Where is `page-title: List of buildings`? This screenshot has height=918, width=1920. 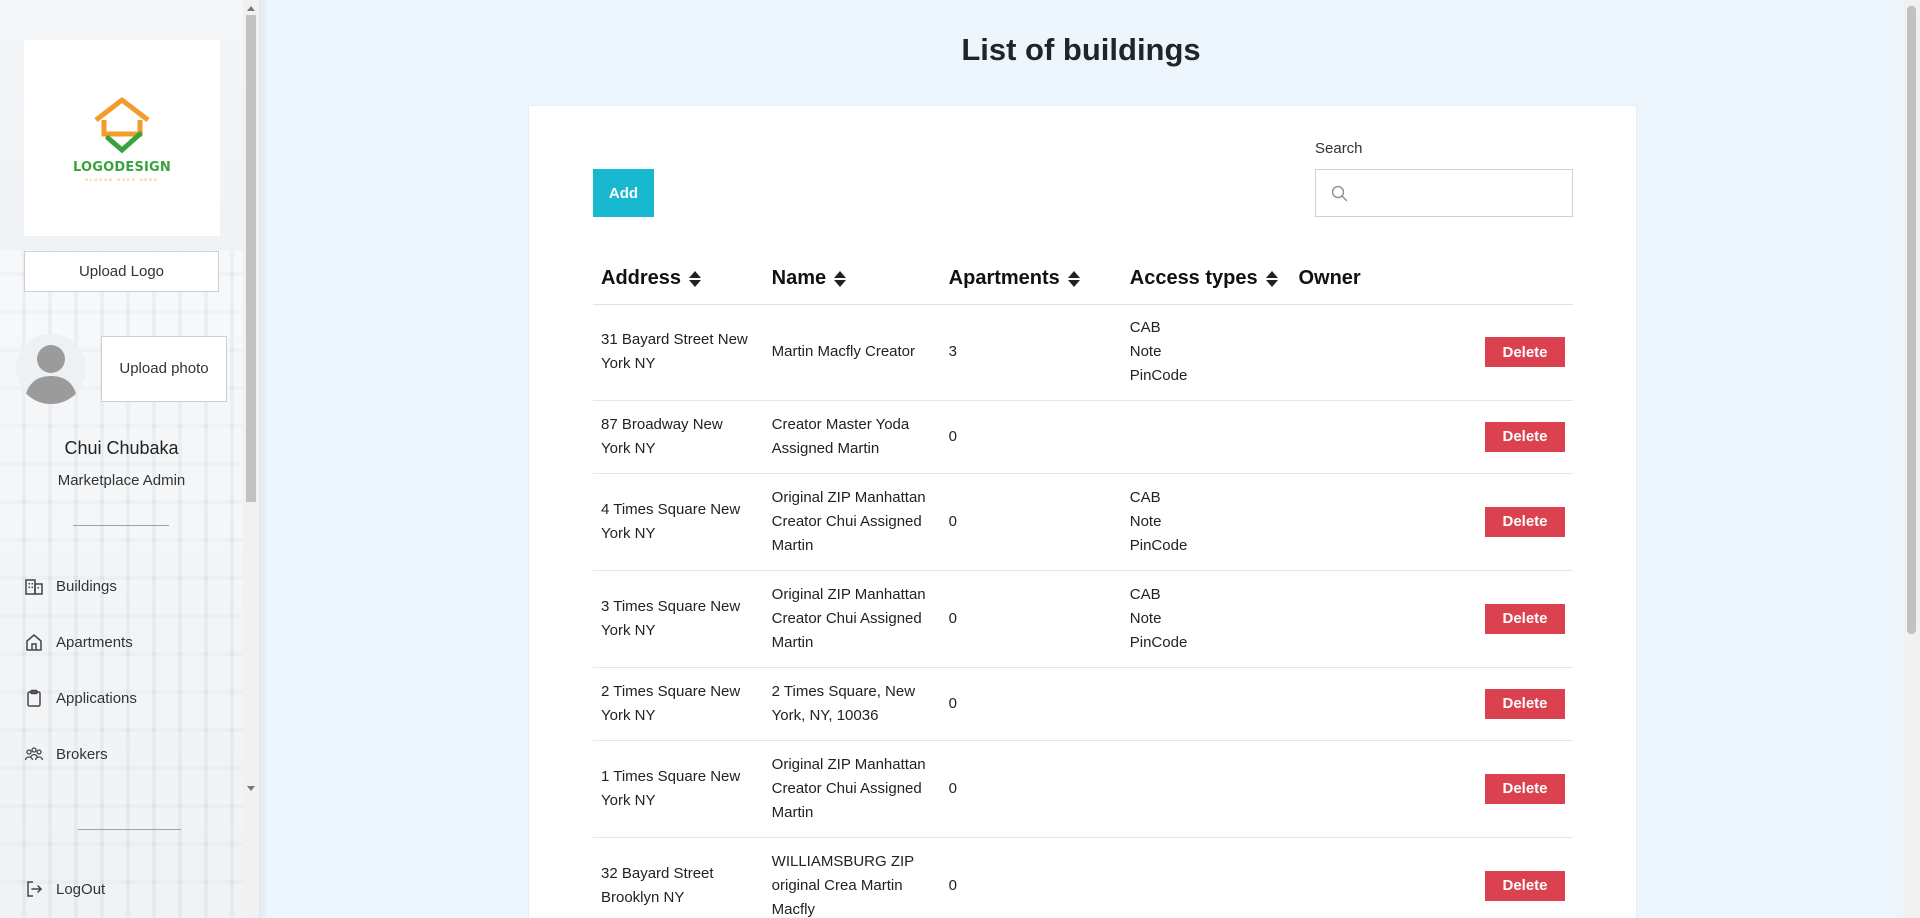
page-title: List of buildings is located at coordinates (1081, 49).